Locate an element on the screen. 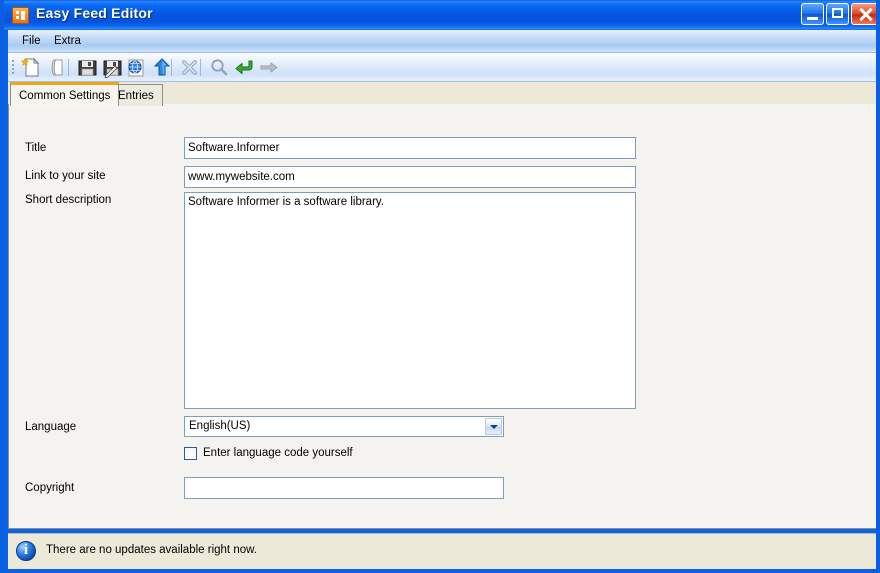  upload-button is located at coordinates (162, 67).